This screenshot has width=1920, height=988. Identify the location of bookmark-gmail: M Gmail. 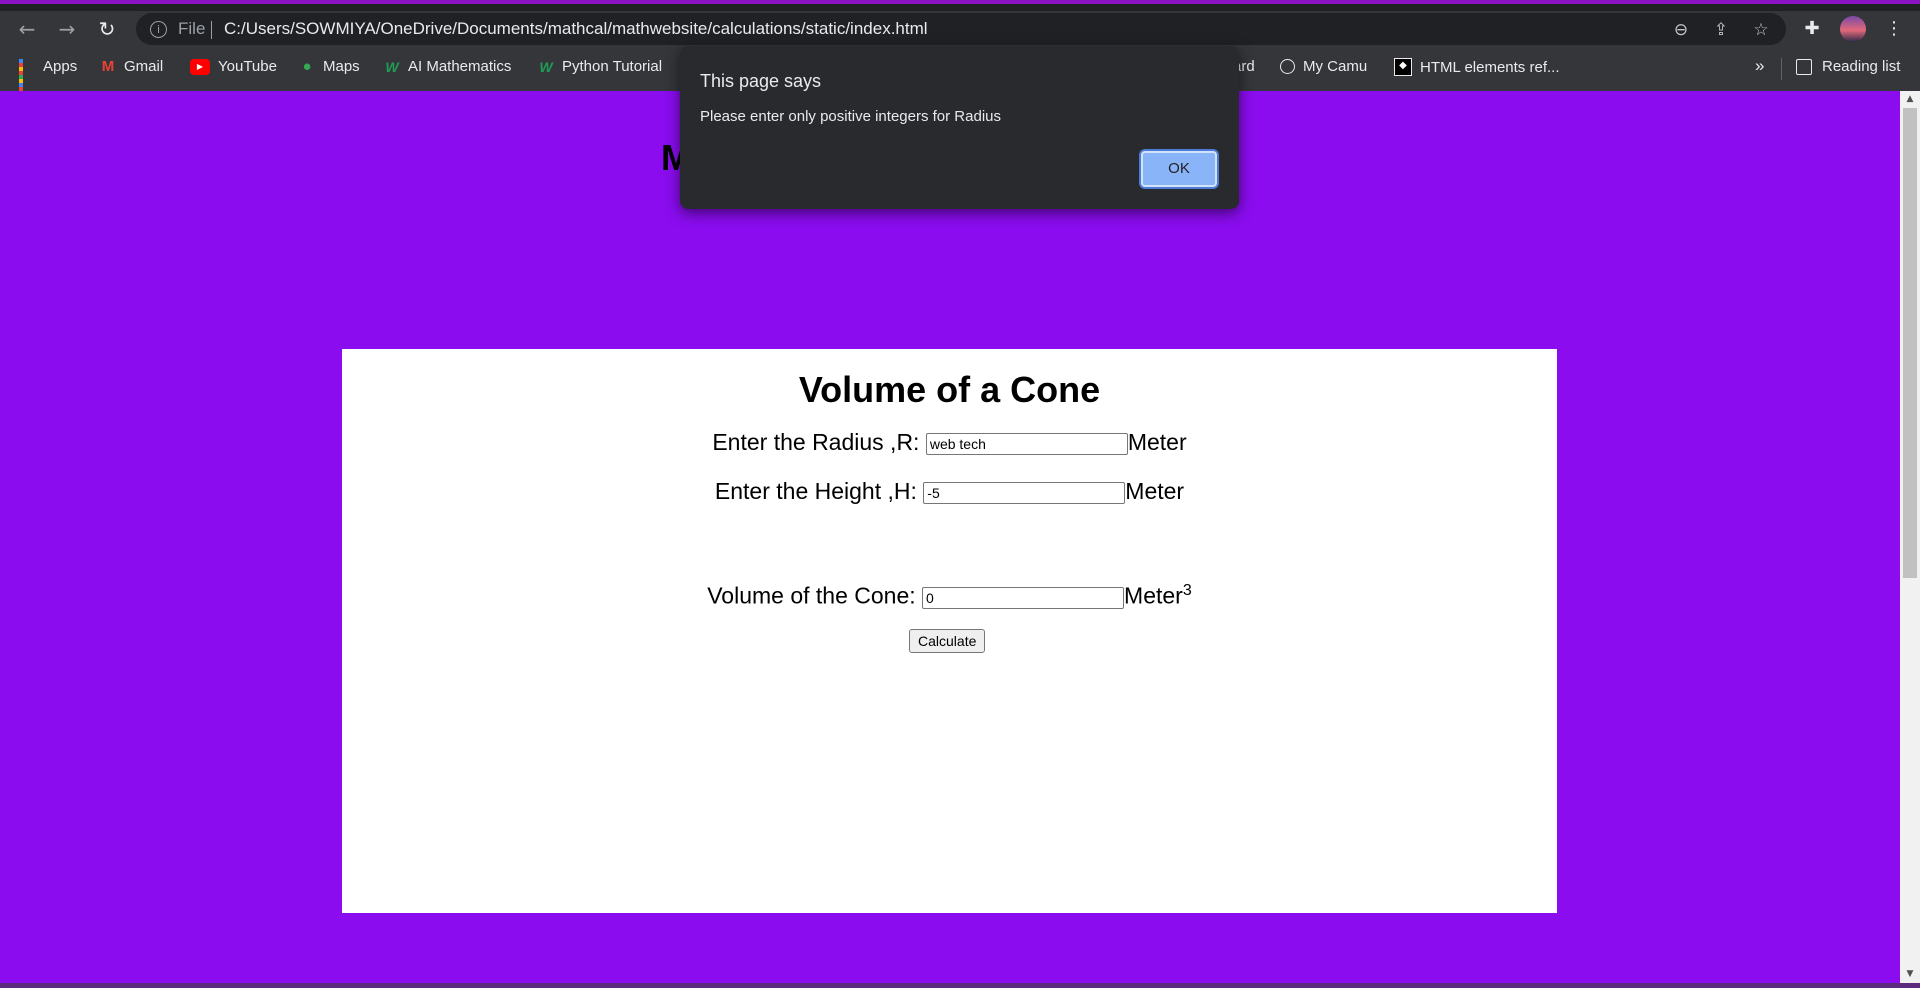
(131, 66).